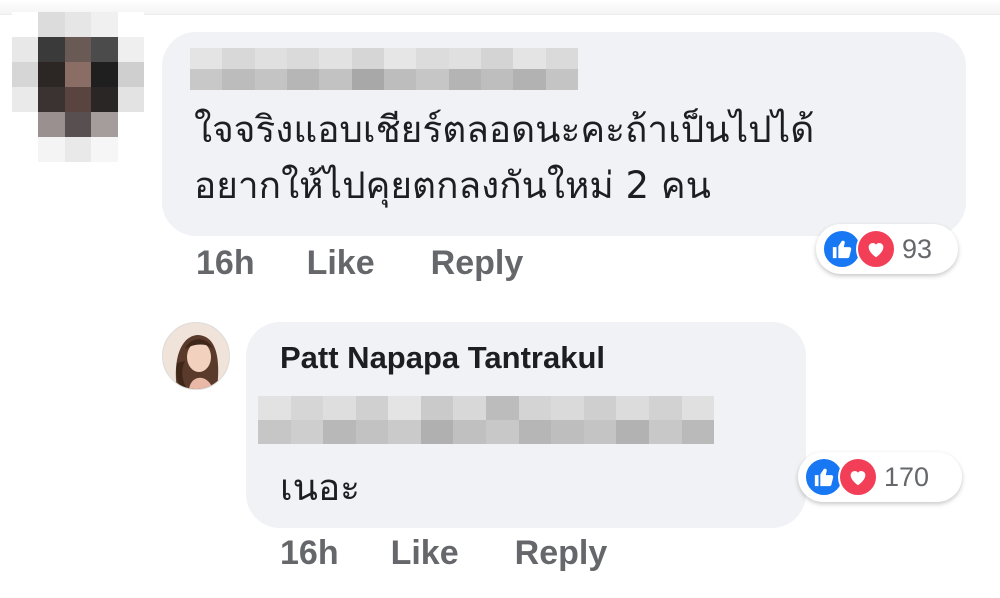 The image size is (1000, 598). What do you see at coordinates (384, 69) in the screenshot?
I see `commenter-name-blurred` at bounding box center [384, 69].